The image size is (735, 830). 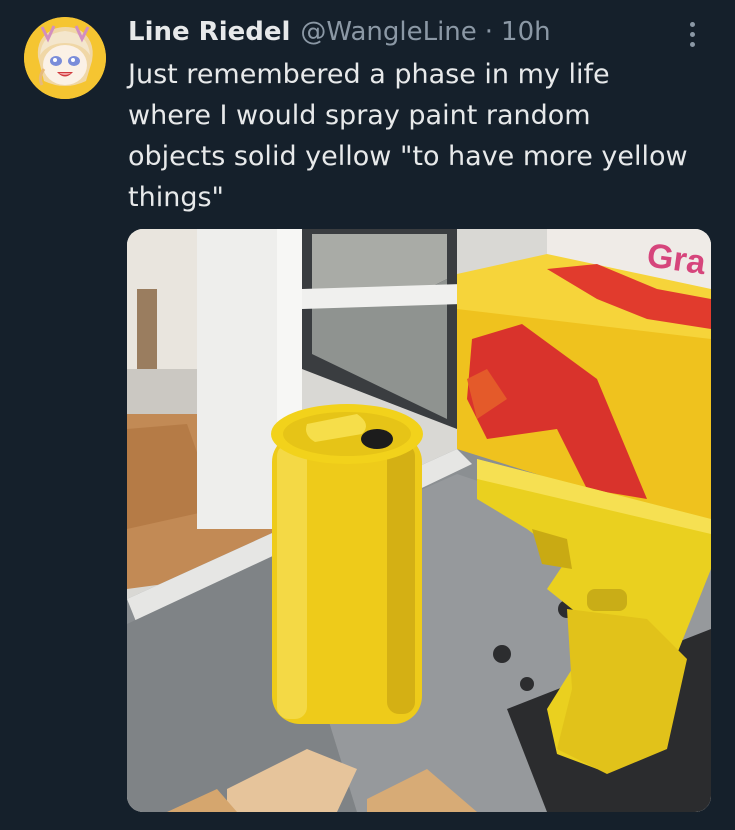 What do you see at coordinates (209, 32) in the screenshot?
I see `display-name: Line Riedel` at bounding box center [209, 32].